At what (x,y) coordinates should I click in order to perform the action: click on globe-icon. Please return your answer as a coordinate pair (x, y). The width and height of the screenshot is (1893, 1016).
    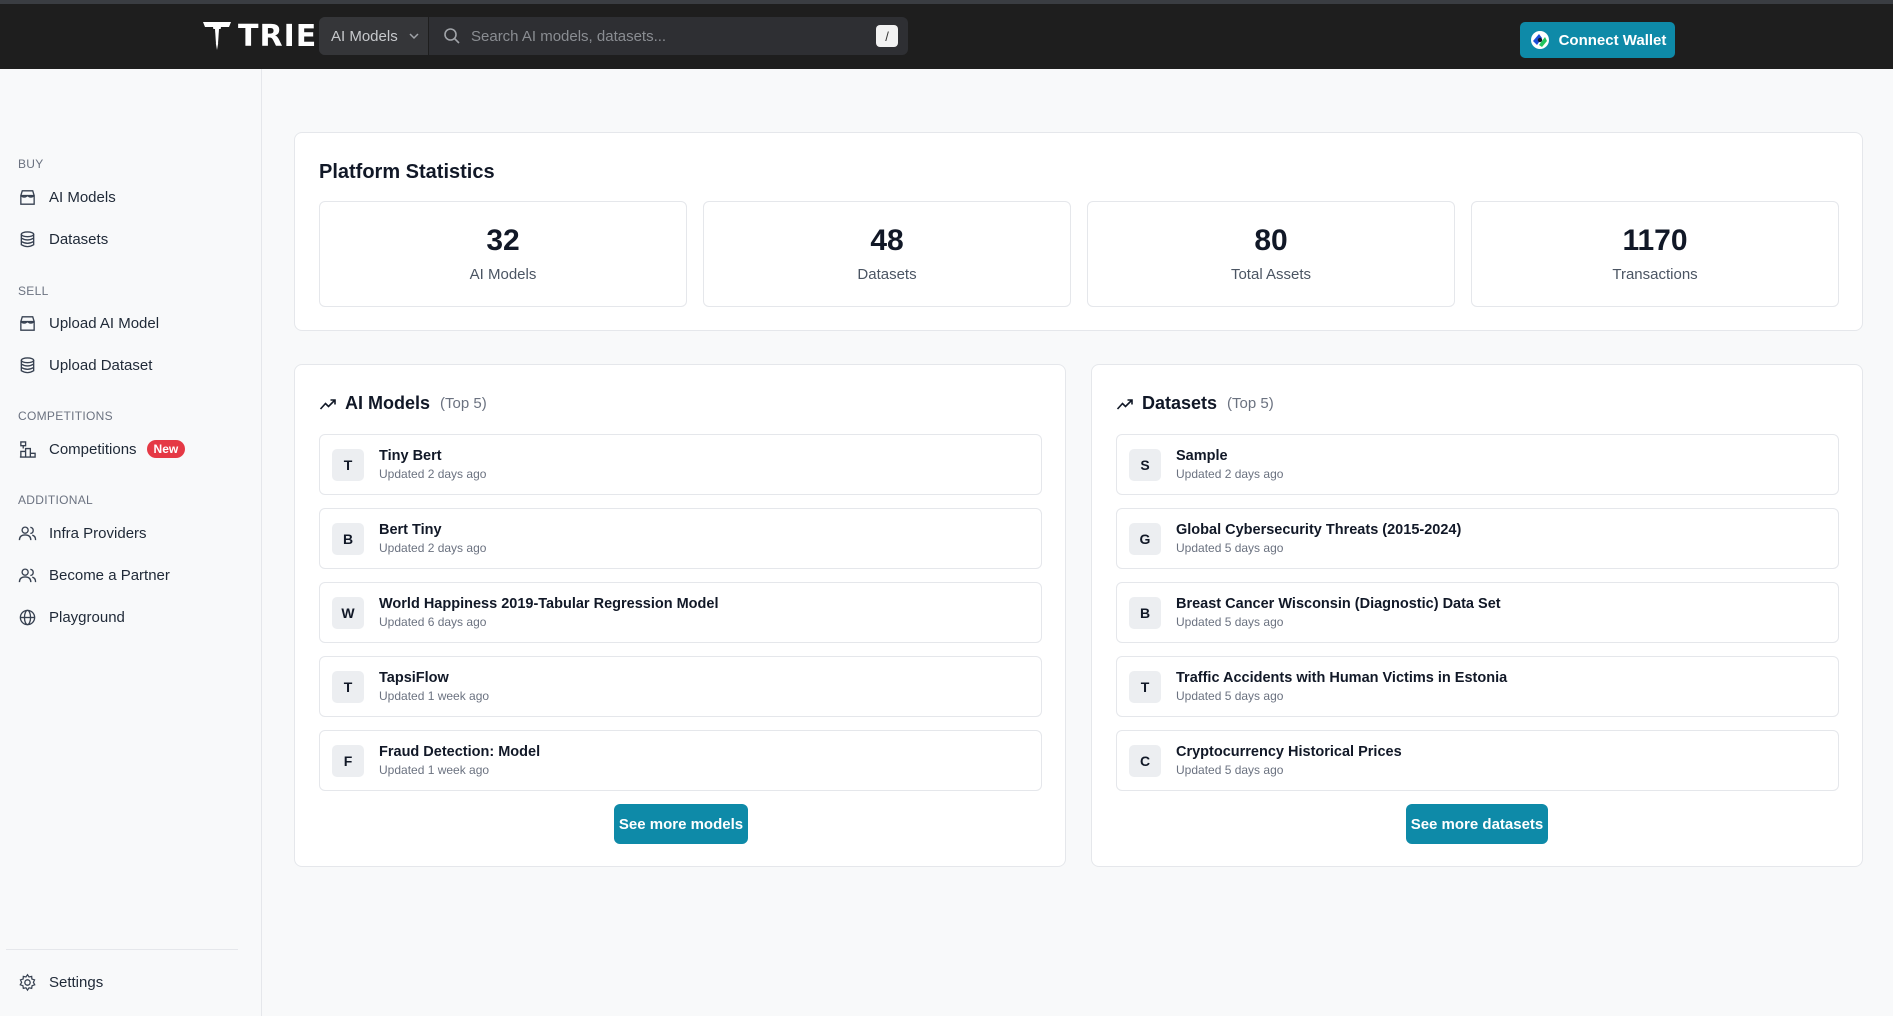
    Looking at the image, I should click on (27, 617).